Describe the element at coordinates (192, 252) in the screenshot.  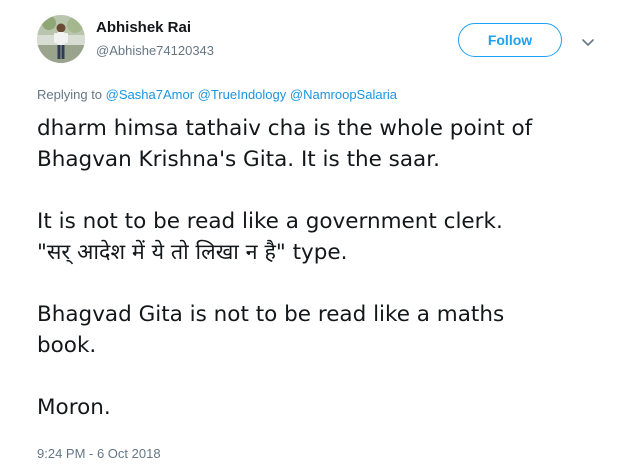
I see `tweet-line: "सर् आदेश में ये तो लिखा न है" type.` at that location.